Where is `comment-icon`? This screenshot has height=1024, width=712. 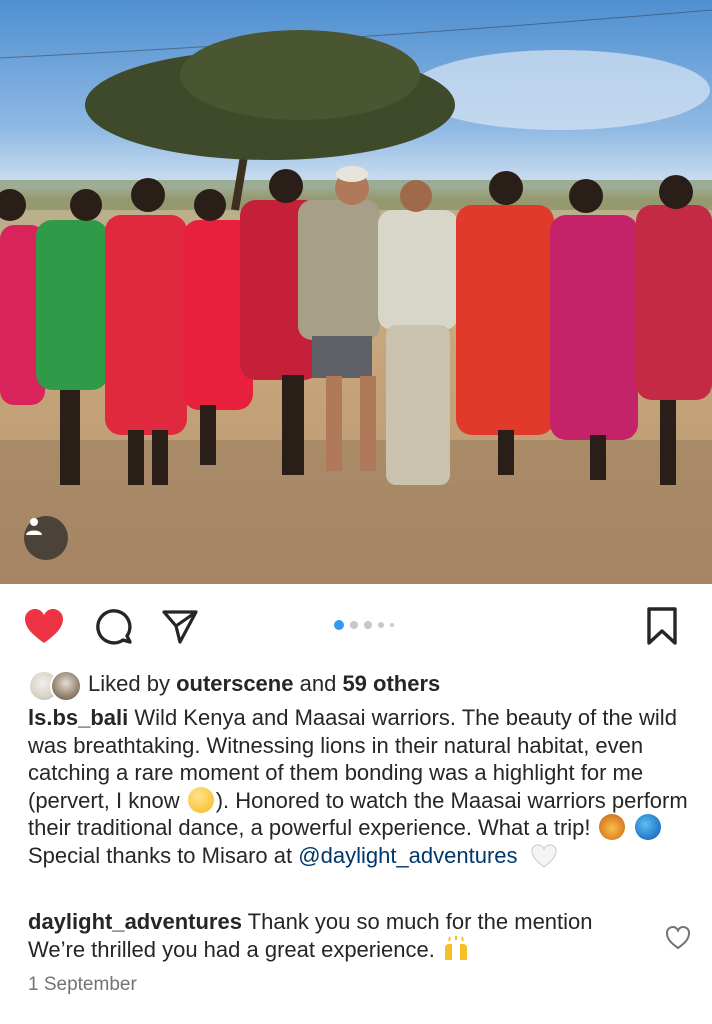 comment-icon is located at coordinates (114, 627).